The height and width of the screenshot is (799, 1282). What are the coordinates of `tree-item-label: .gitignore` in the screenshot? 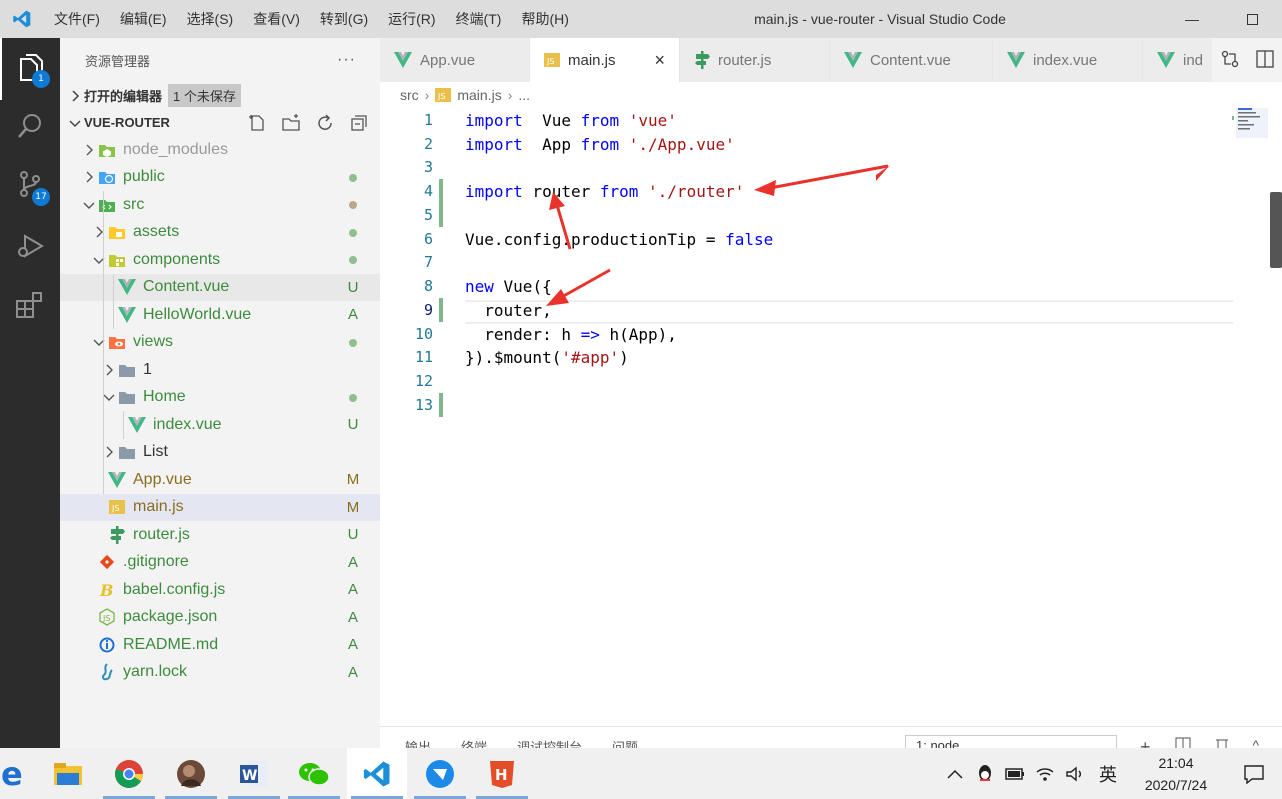 It's located at (156, 562).